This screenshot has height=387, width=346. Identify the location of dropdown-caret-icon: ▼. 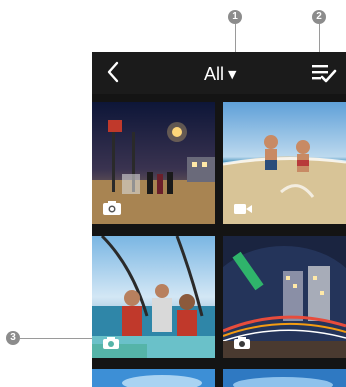
(232, 74).